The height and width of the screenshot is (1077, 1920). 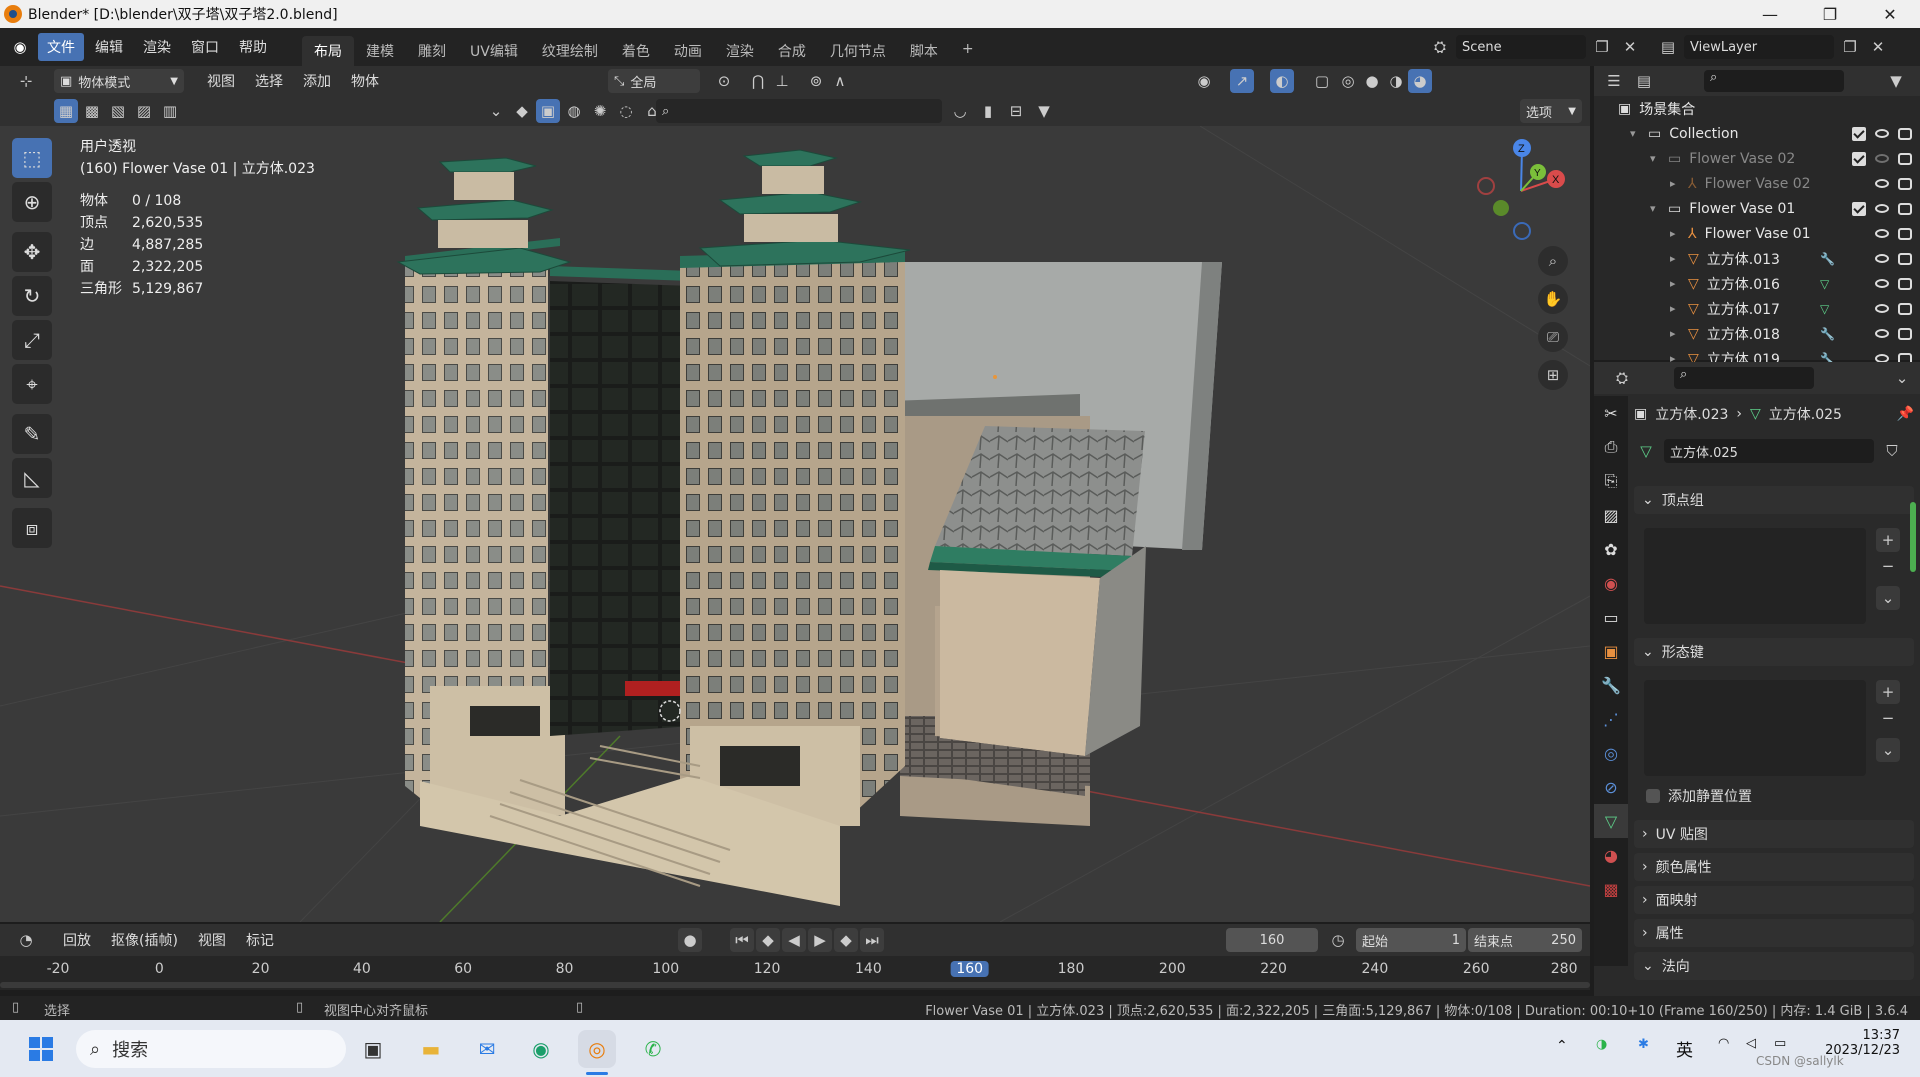 What do you see at coordinates (32, 252) in the screenshot?
I see `move-tool-icon: ✥` at bounding box center [32, 252].